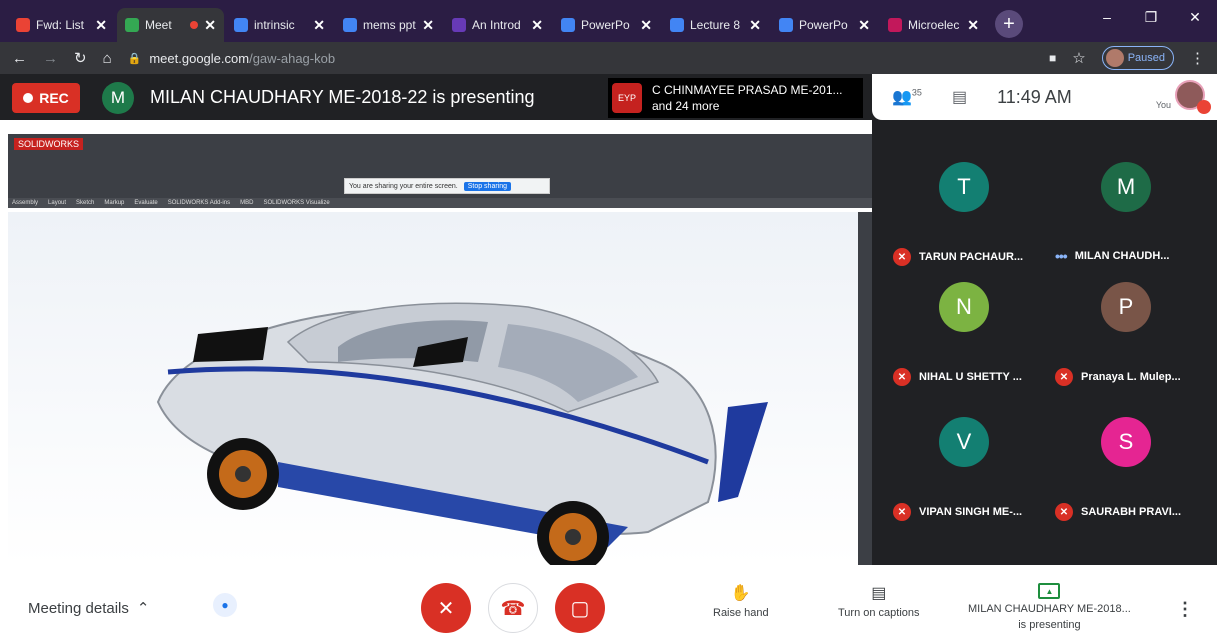  What do you see at coordinates (1034, 96) in the screenshot?
I see `clock: 11:49 AM` at bounding box center [1034, 96].